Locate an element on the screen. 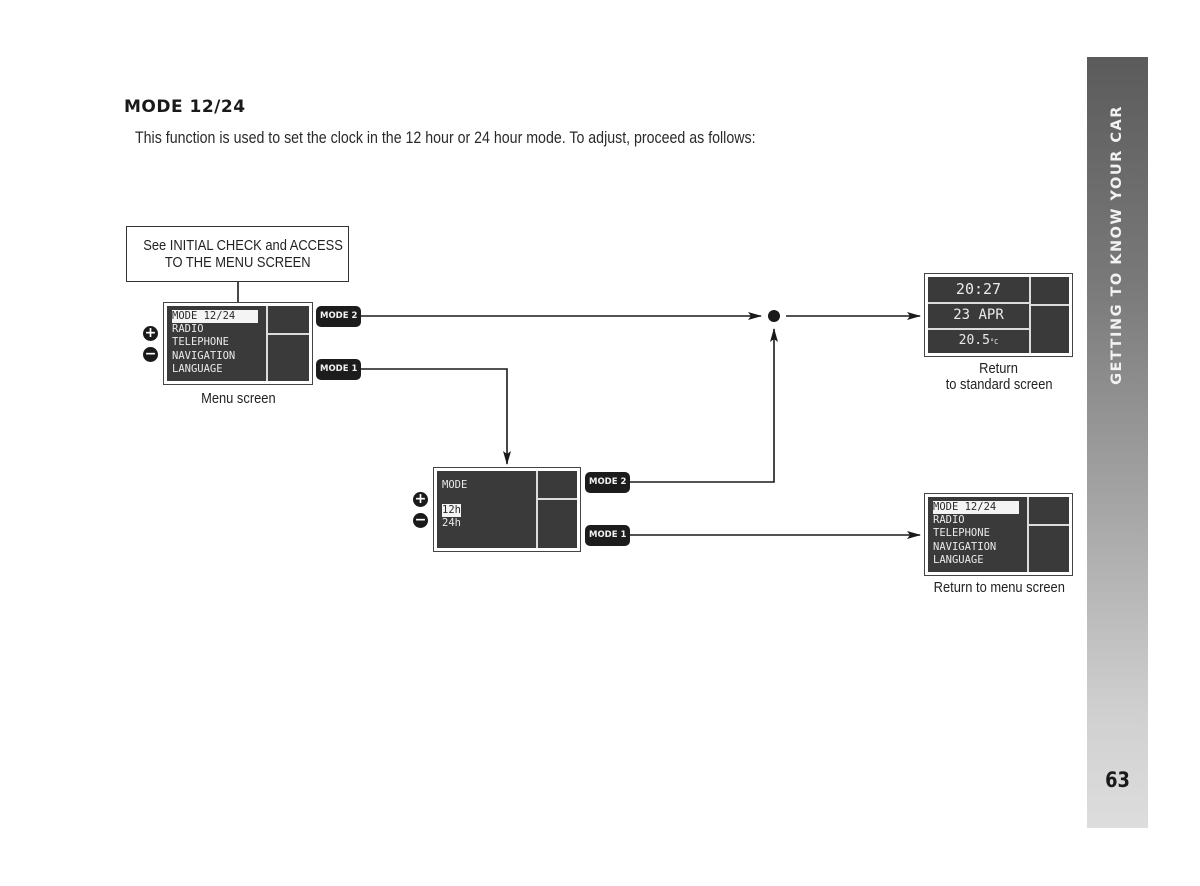 The image size is (1200, 886). junction-dot is located at coordinates (774, 316).